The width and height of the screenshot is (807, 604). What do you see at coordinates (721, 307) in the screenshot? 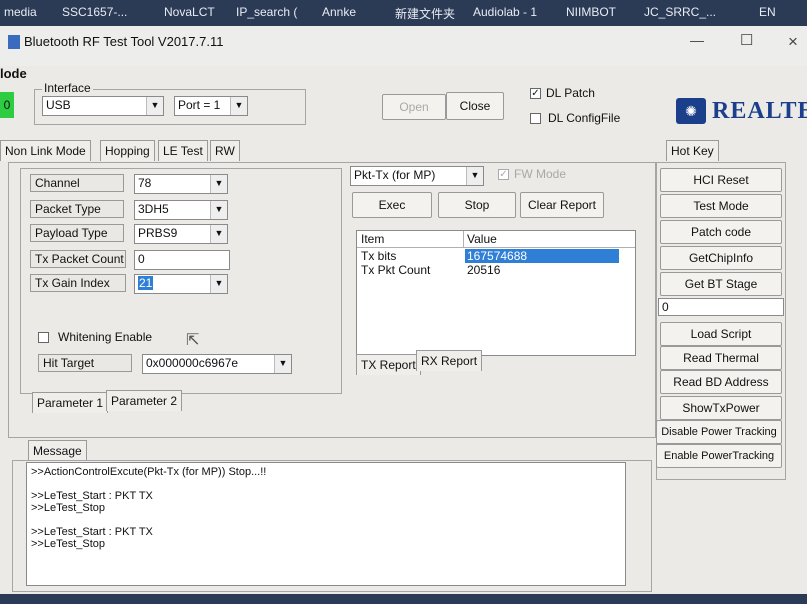
I see `bt-stage-output: 0` at bounding box center [721, 307].